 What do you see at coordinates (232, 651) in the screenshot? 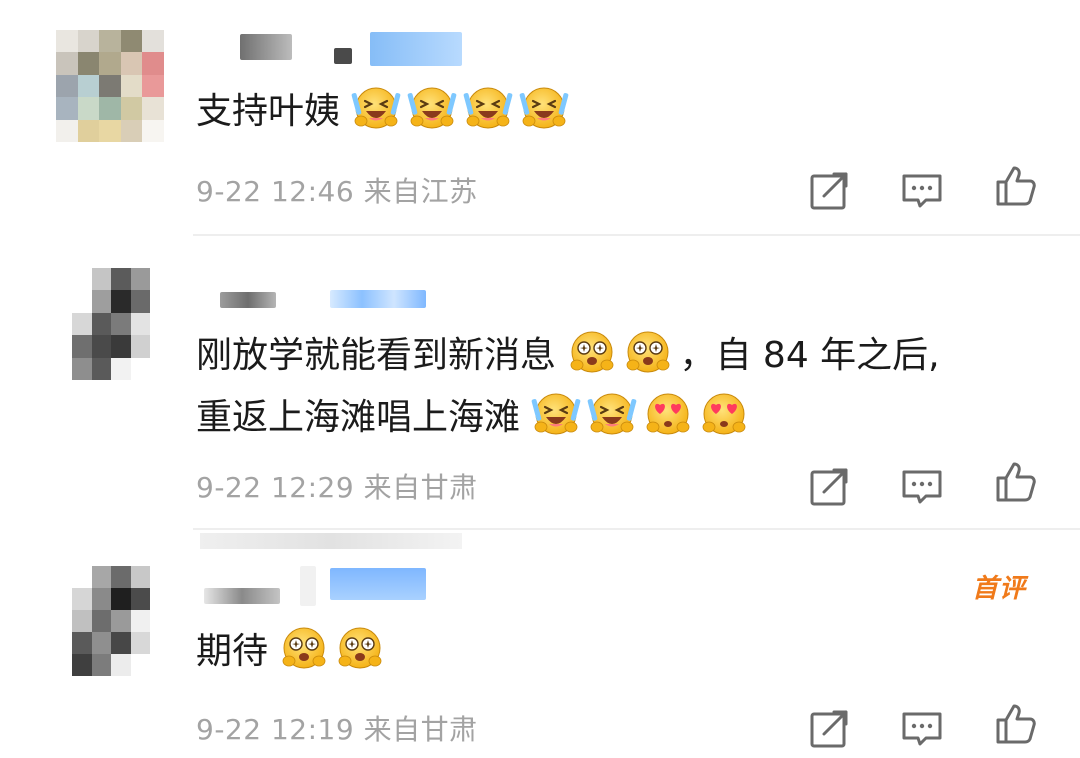
I see `comment-text-content: 期待` at bounding box center [232, 651].